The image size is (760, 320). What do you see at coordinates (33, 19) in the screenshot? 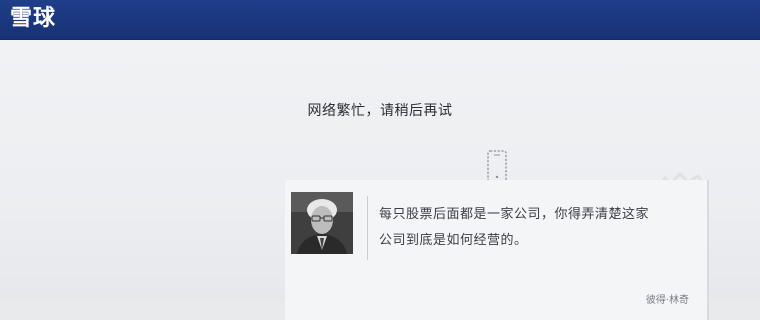
I see `brand-logo: 雪球` at bounding box center [33, 19].